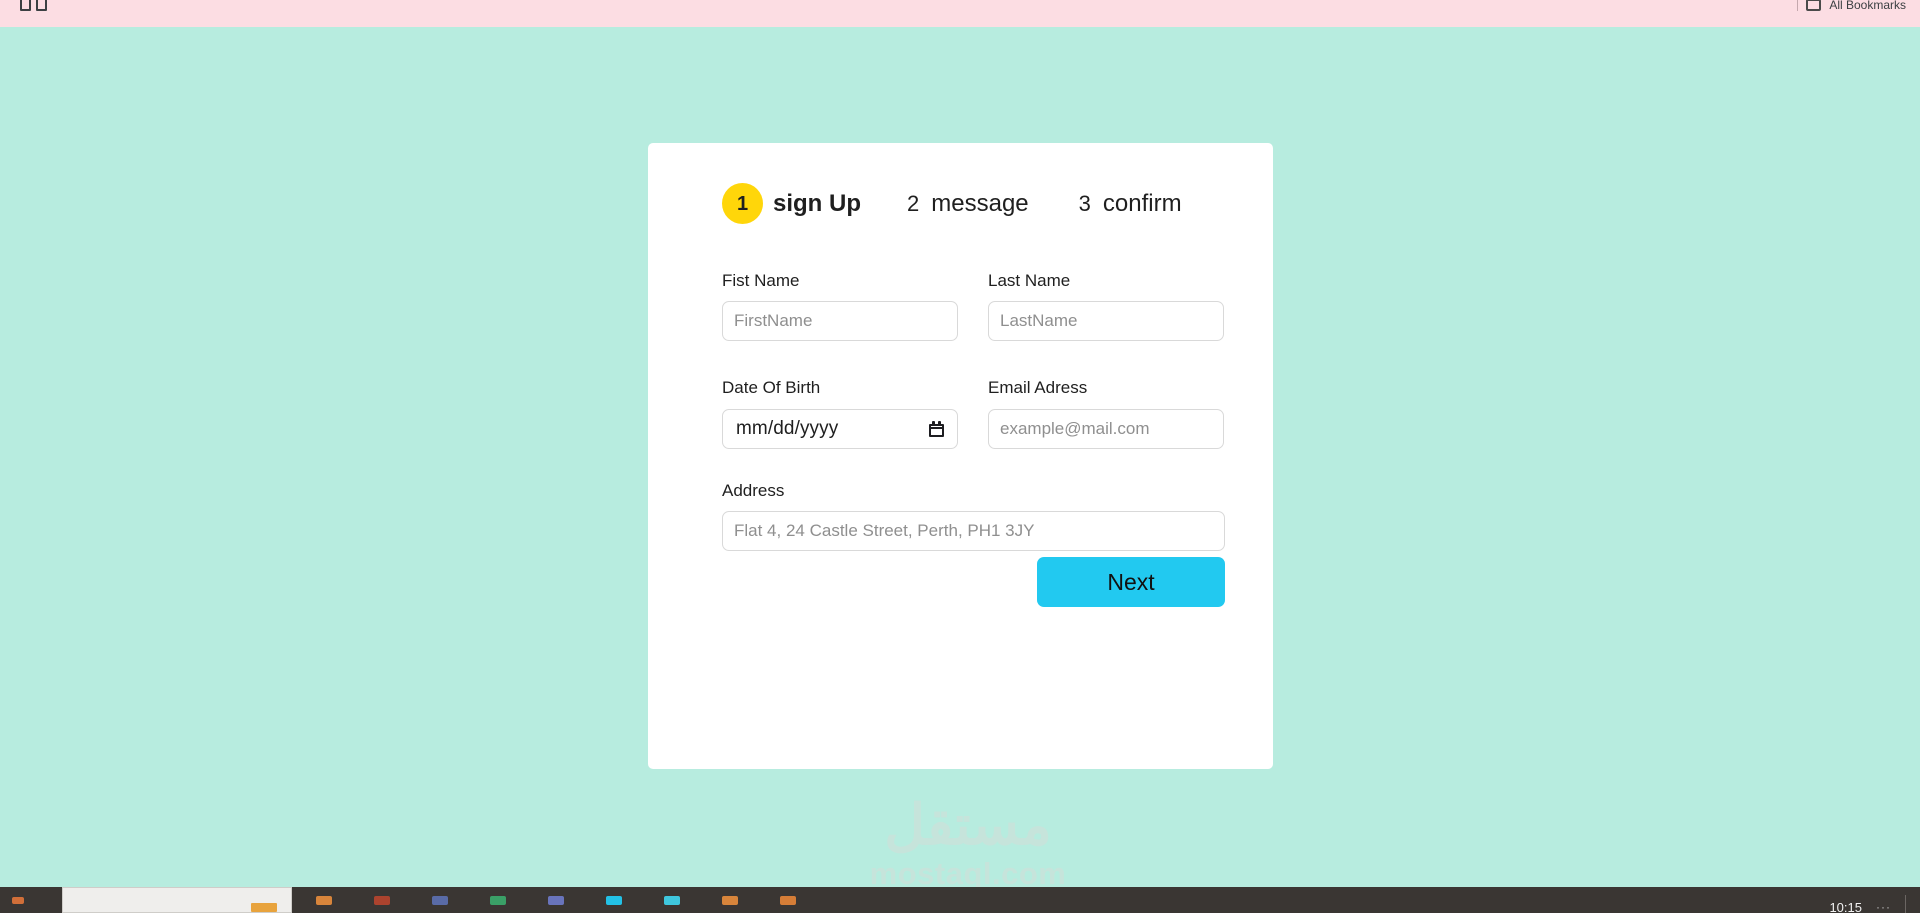 The height and width of the screenshot is (913, 1920). What do you see at coordinates (1060, 900) in the screenshot?
I see `taskbar-app-icons` at bounding box center [1060, 900].